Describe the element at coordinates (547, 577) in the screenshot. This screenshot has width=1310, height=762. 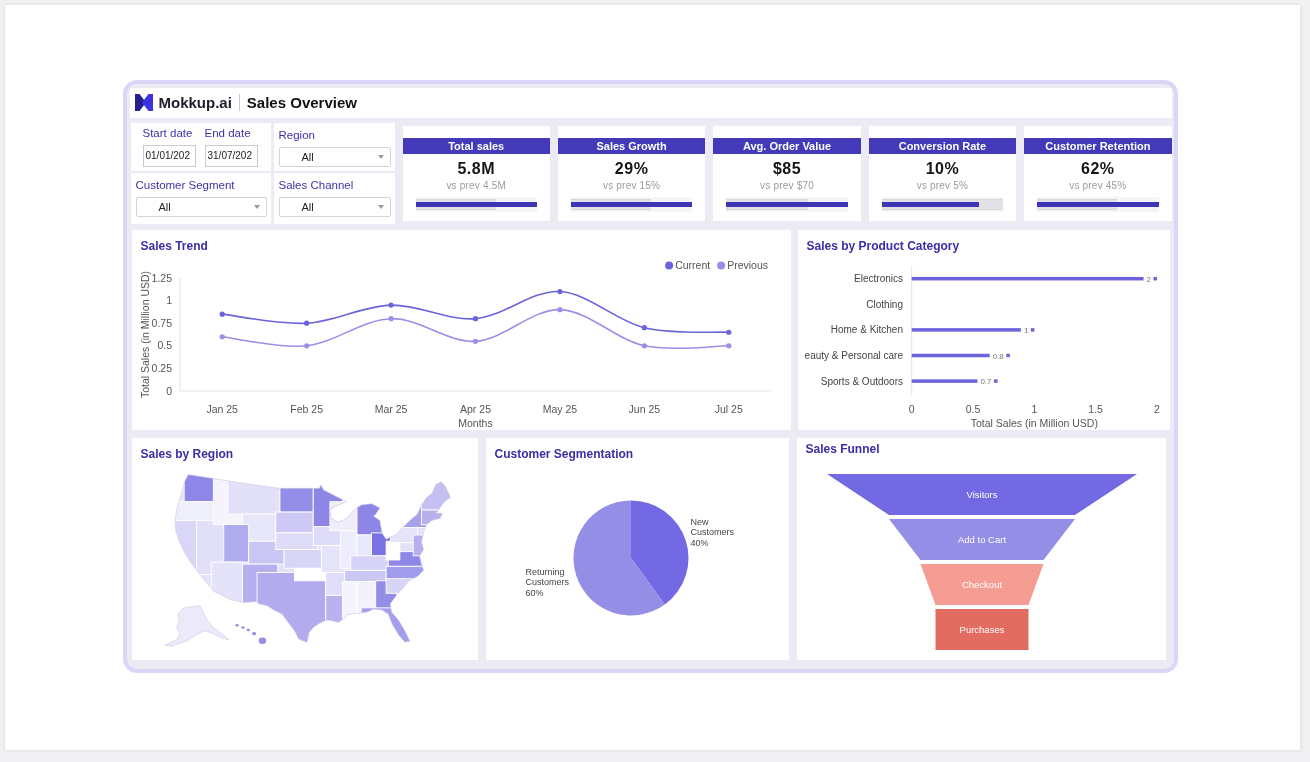
I see `pie-label: Returning Customers` at that location.